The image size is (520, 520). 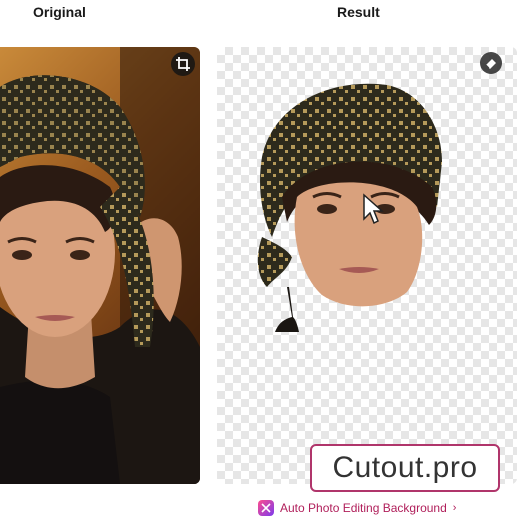 I want to click on eraser-icon, so click(x=490, y=64).